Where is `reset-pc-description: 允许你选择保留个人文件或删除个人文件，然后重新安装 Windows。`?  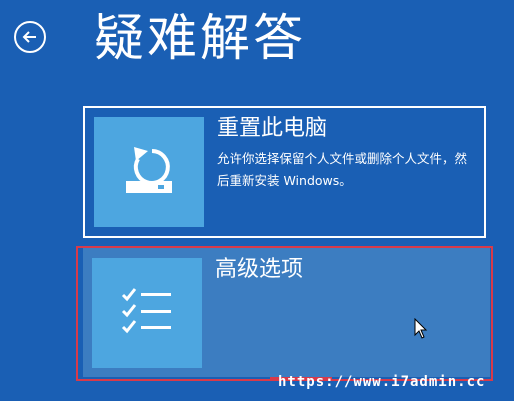
reset-pc-description: 允许你选择保留个人文件或删除个人文件，然后重新安装 Windows。 is located at coordinates (342, 169).